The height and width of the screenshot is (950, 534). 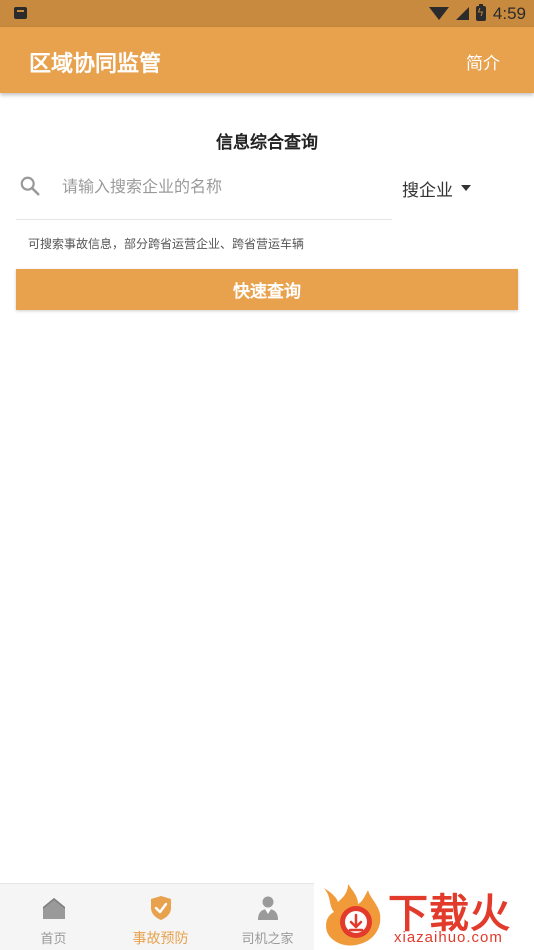 I want to click on nav-item-home: 首页, so click(x=53, y=917).